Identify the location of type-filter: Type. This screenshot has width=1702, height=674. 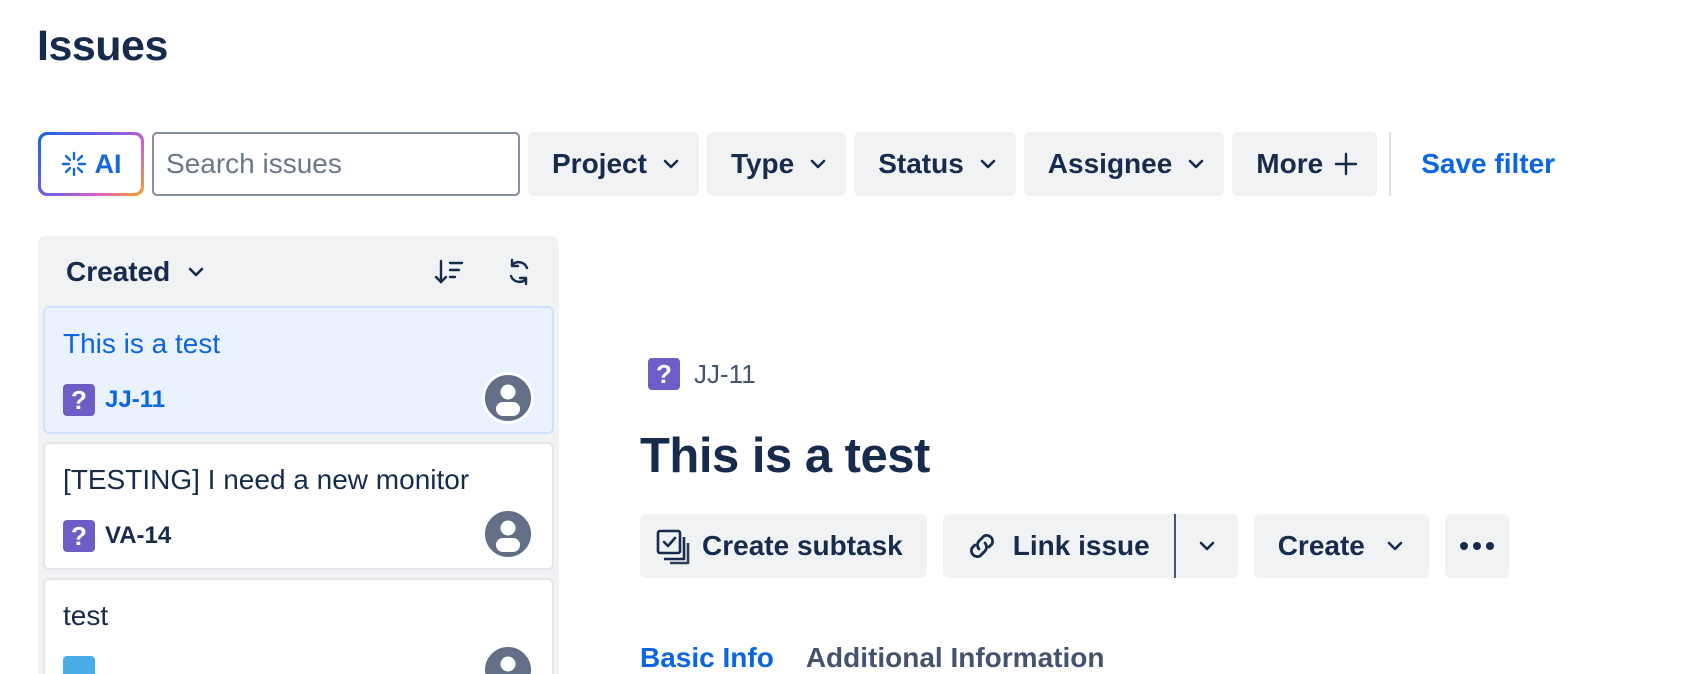
(776, 164).